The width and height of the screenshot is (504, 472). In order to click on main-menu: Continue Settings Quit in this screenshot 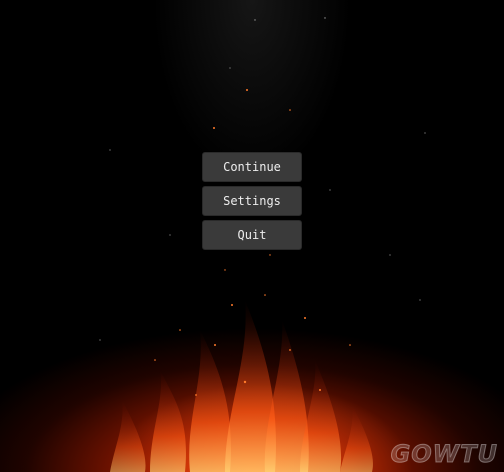, I will do `click(252, 201)`.